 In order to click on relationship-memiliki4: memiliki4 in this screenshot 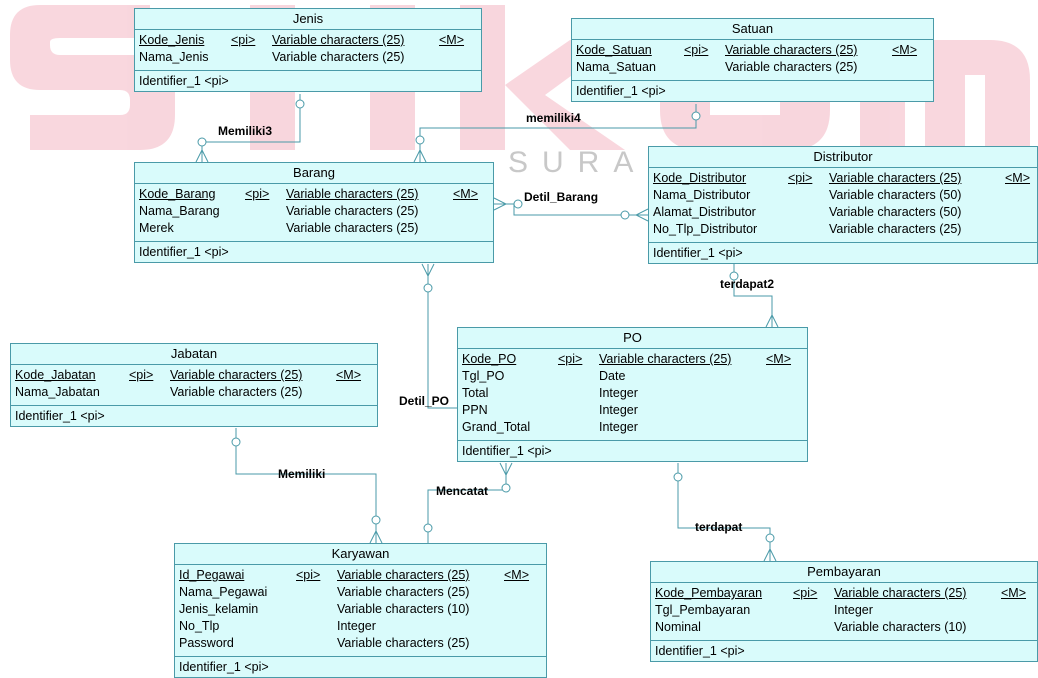, I will do `click(553, 118)`.